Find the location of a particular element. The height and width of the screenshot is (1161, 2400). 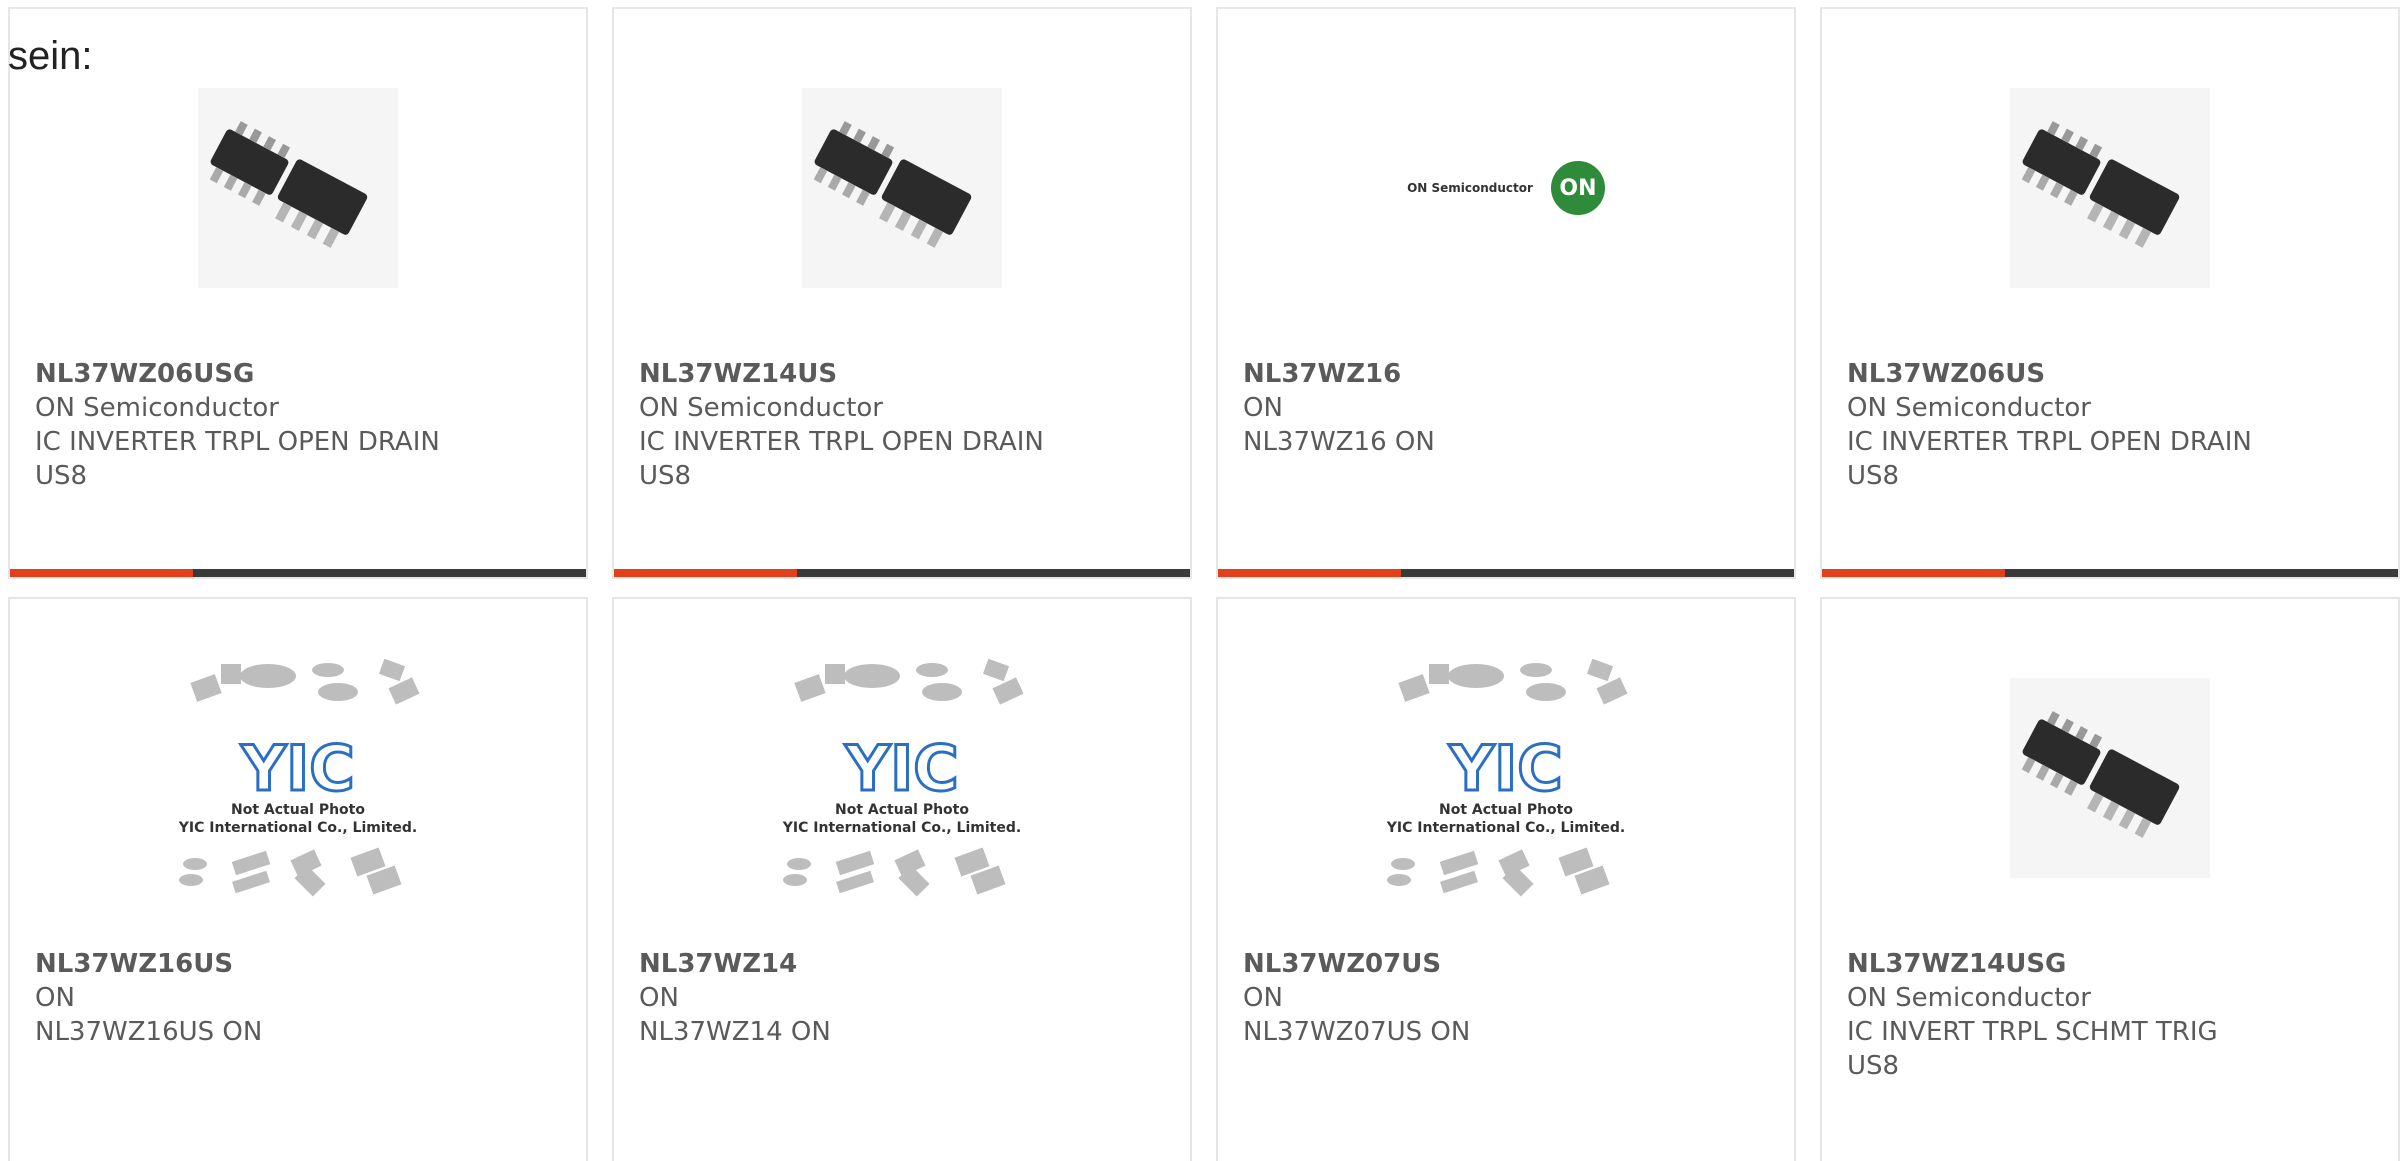

description: NL37WZ14 ON is located at coordinates (735, 1032).